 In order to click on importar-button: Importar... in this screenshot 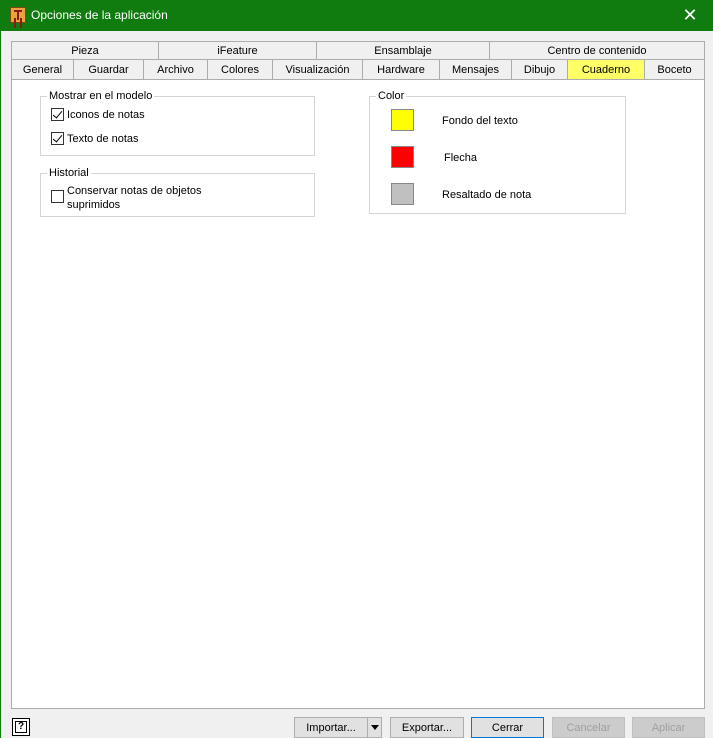, I will do `click(331, 727)`.